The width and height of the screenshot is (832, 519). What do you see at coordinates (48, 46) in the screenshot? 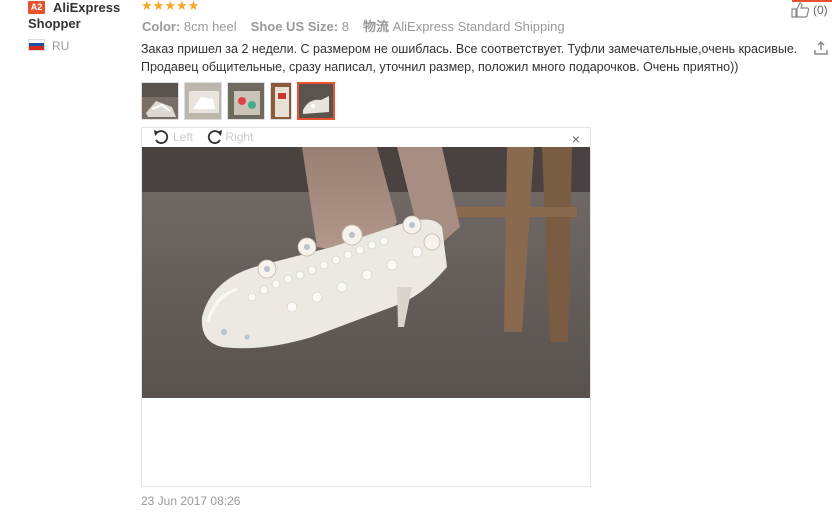
I see `reviewer-country: RU` at bounding box center [48, 46].